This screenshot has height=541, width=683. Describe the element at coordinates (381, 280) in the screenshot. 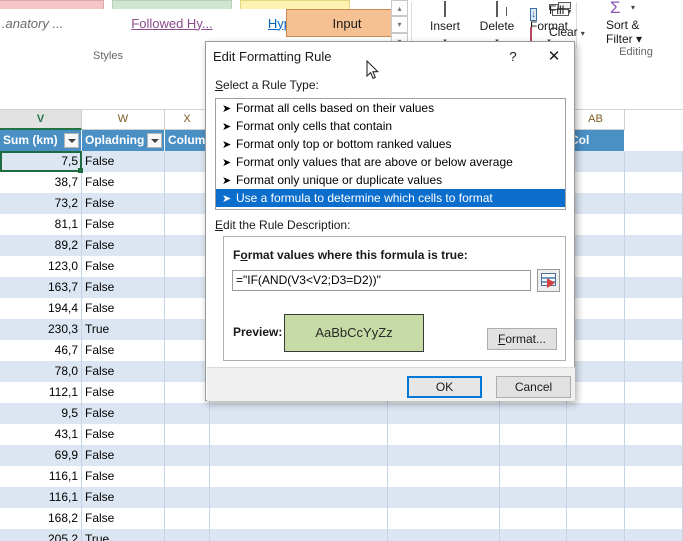

I see `formula-input: ="IF(AND(V3<V2;D3=D2))"` at that location.